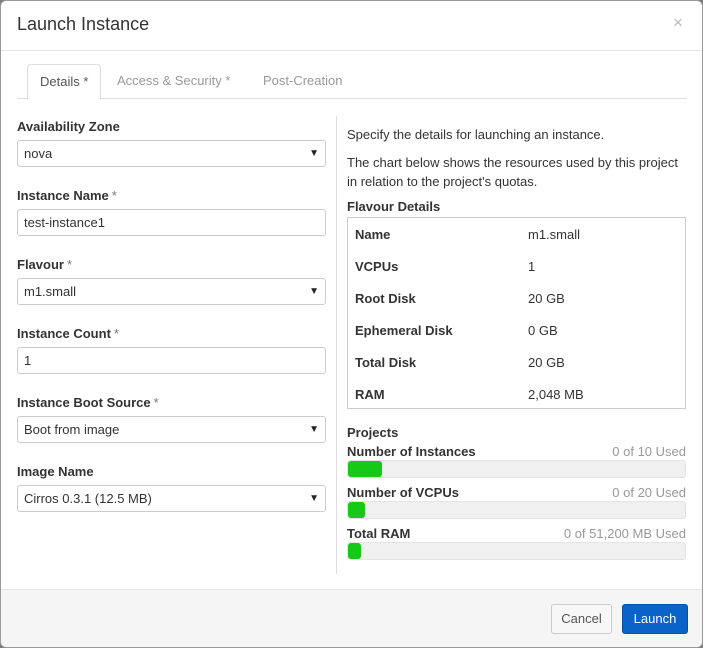  What do you see at coordinates (370, 394) in the screenshot?
I see `flavour-row-key: RAM` at bounding box center [370, 394].